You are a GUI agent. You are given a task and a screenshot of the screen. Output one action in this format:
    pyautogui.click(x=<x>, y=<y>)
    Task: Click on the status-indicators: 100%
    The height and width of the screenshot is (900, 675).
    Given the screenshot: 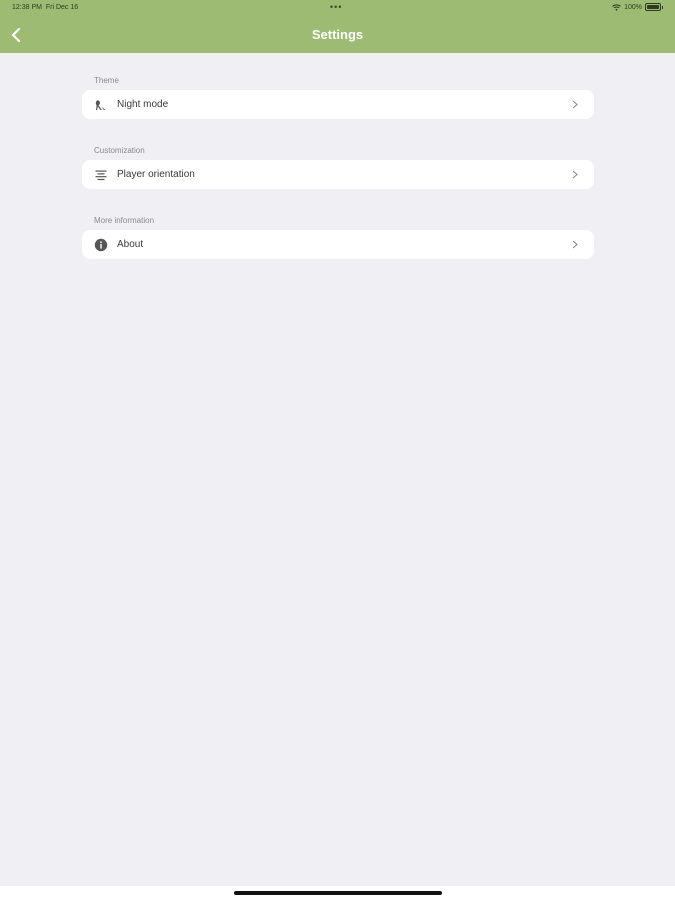 What is the action you would take?
    pyautogui.click(x=637, y=7)
    